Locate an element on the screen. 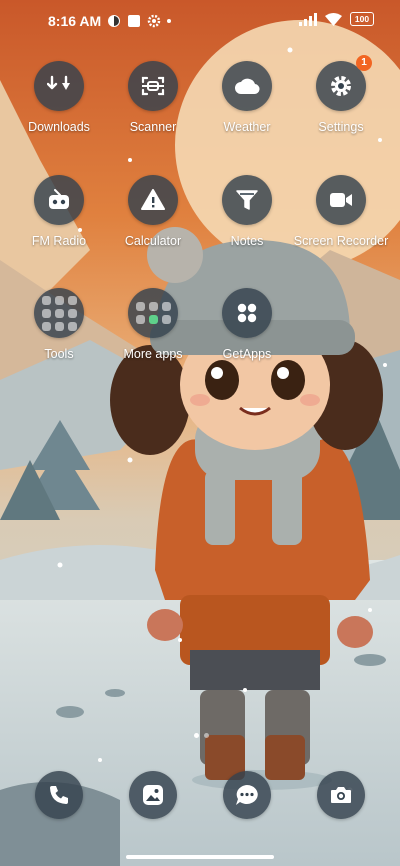 This screenshot has width=400, height=866. more-notifications-dot is located at coordinates (169, 21).